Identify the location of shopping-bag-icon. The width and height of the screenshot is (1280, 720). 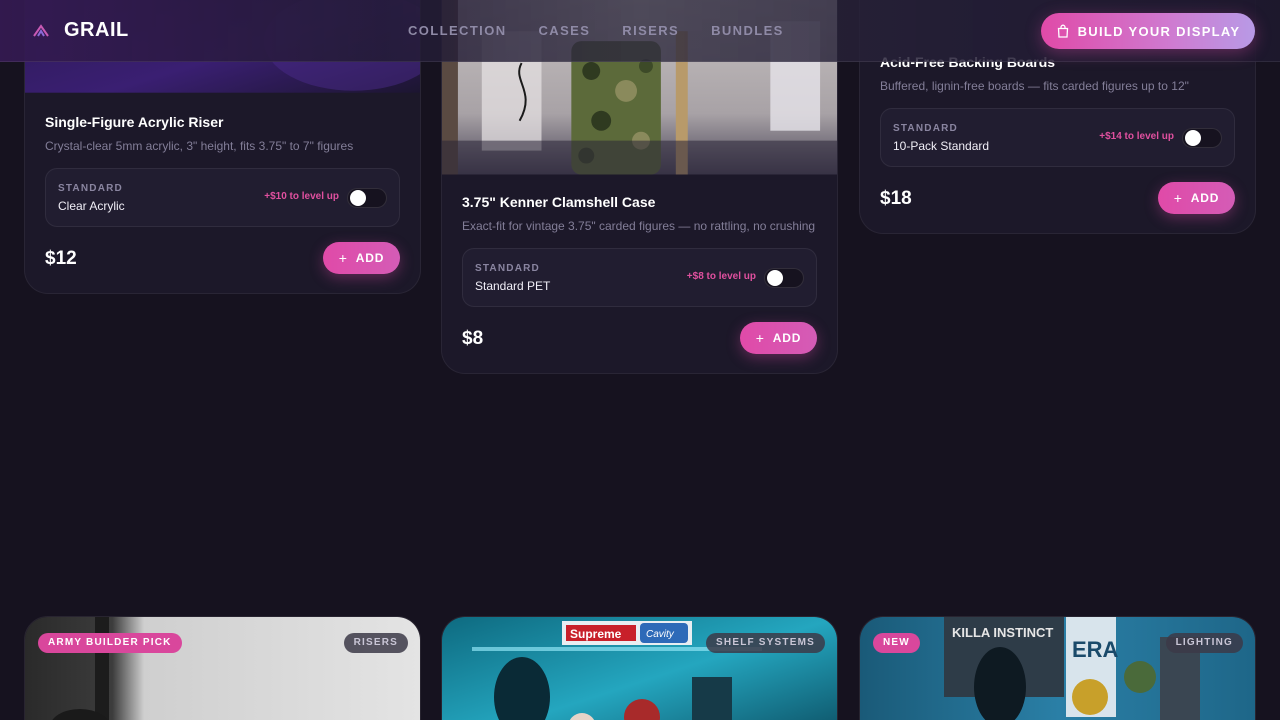
(1062, 31).